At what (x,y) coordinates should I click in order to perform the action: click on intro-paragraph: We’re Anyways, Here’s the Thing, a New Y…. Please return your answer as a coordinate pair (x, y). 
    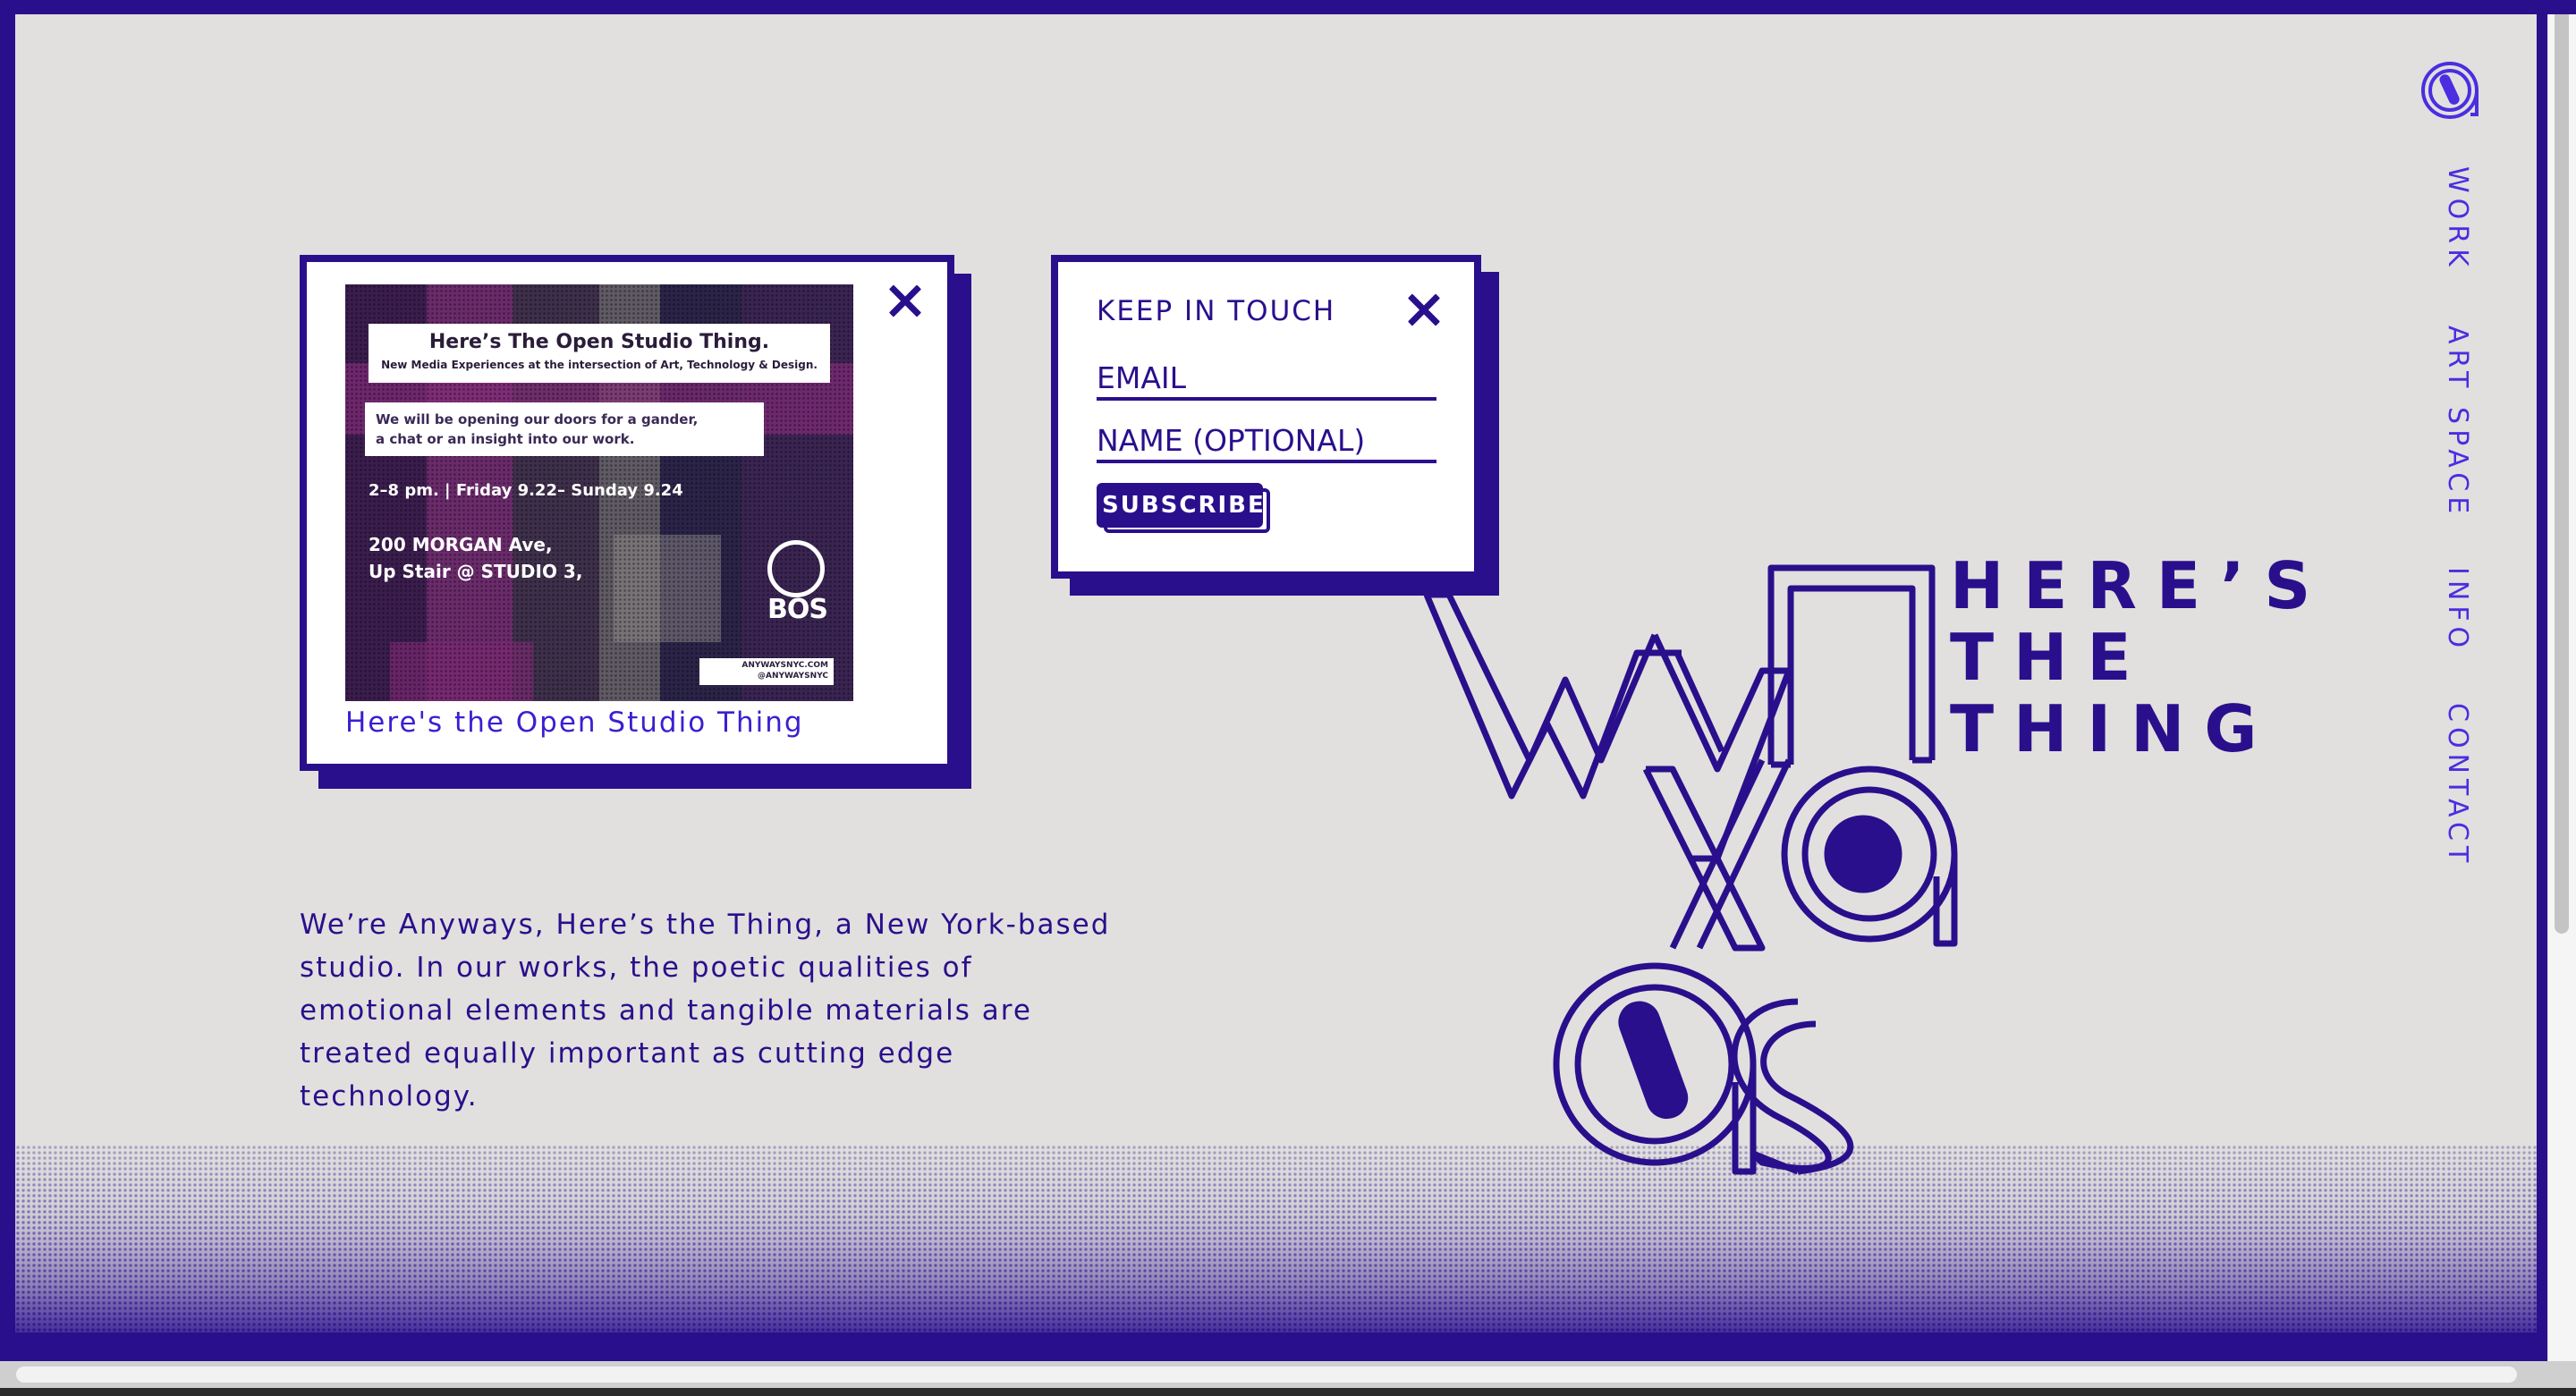
    Looking at the image, I should click on (715, 1010).